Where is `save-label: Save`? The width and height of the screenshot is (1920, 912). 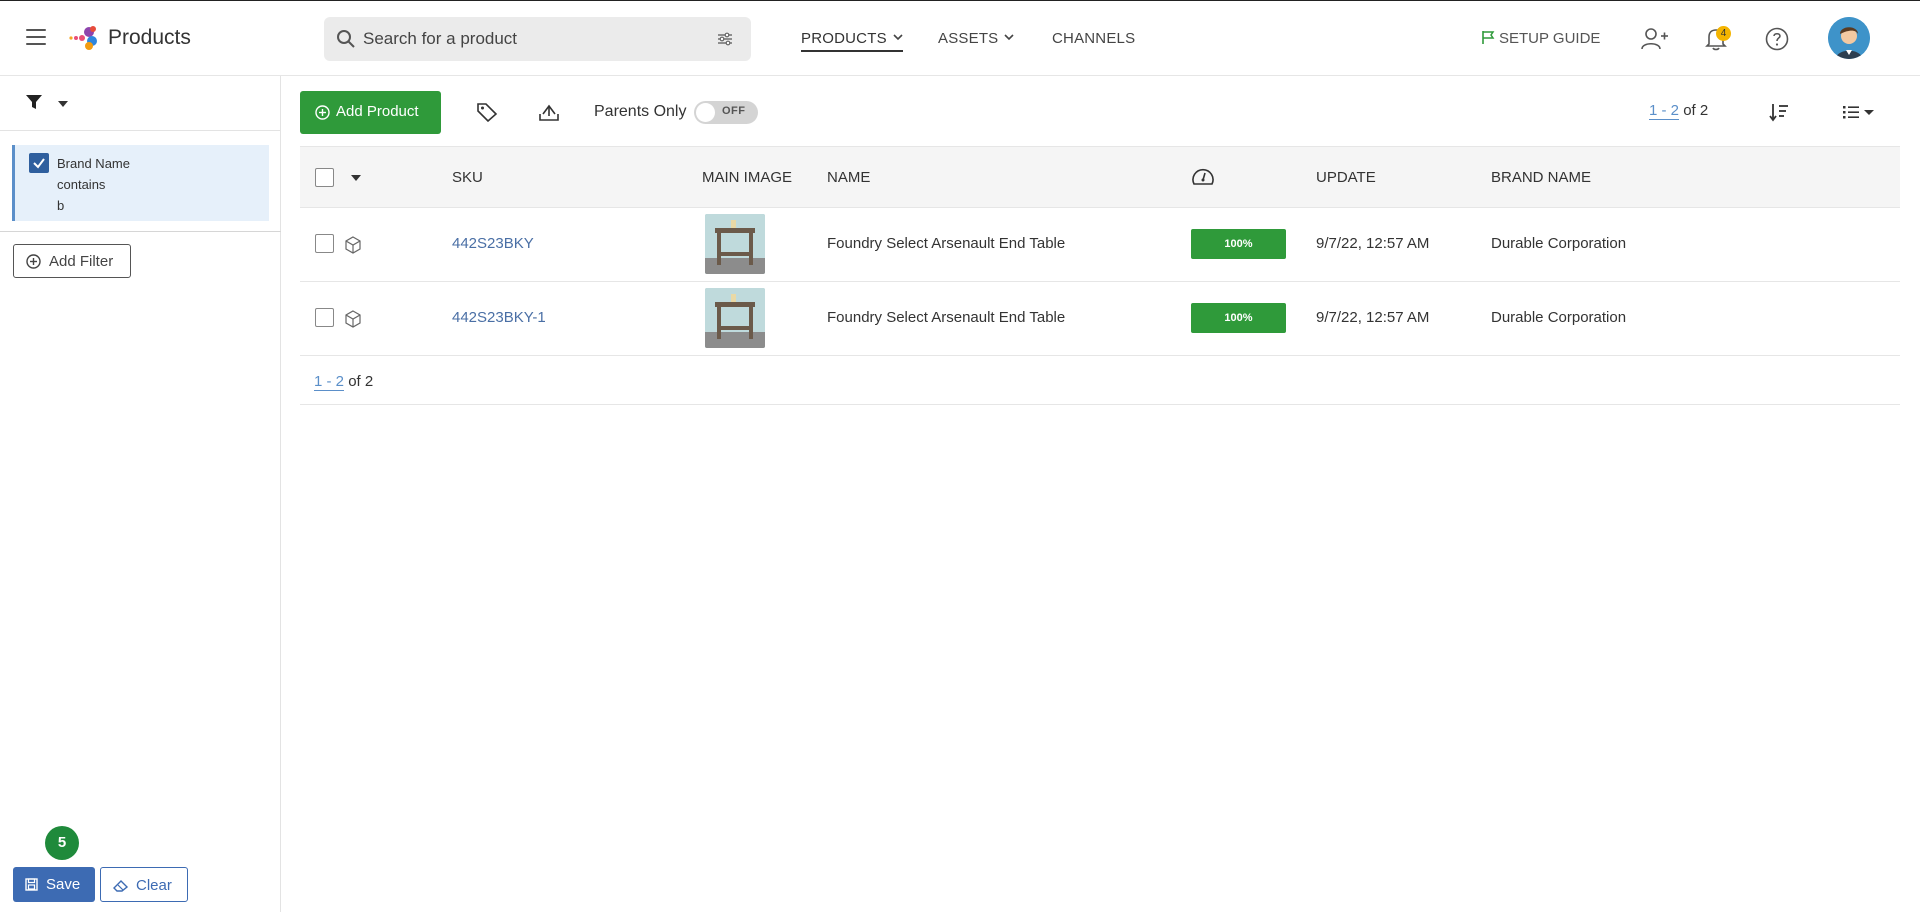 save-label: Save is located at coordinates (63, 884).